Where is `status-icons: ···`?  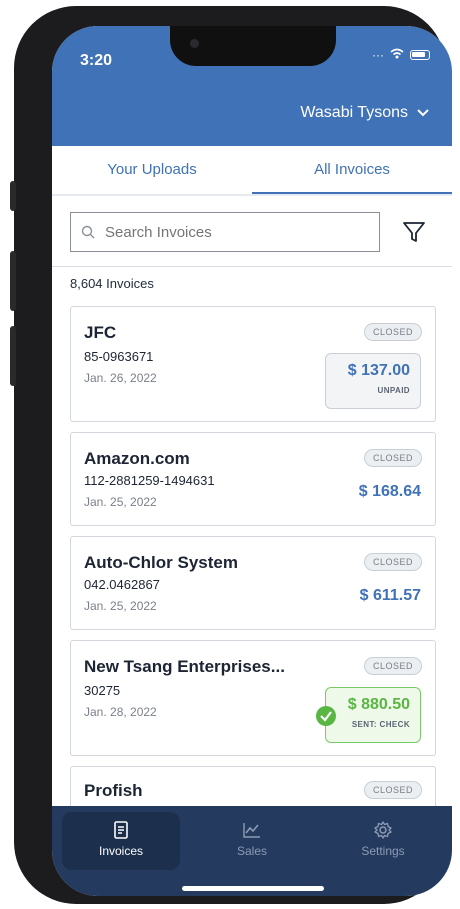
status-icons: ··· is located at coordinates (401, 55).